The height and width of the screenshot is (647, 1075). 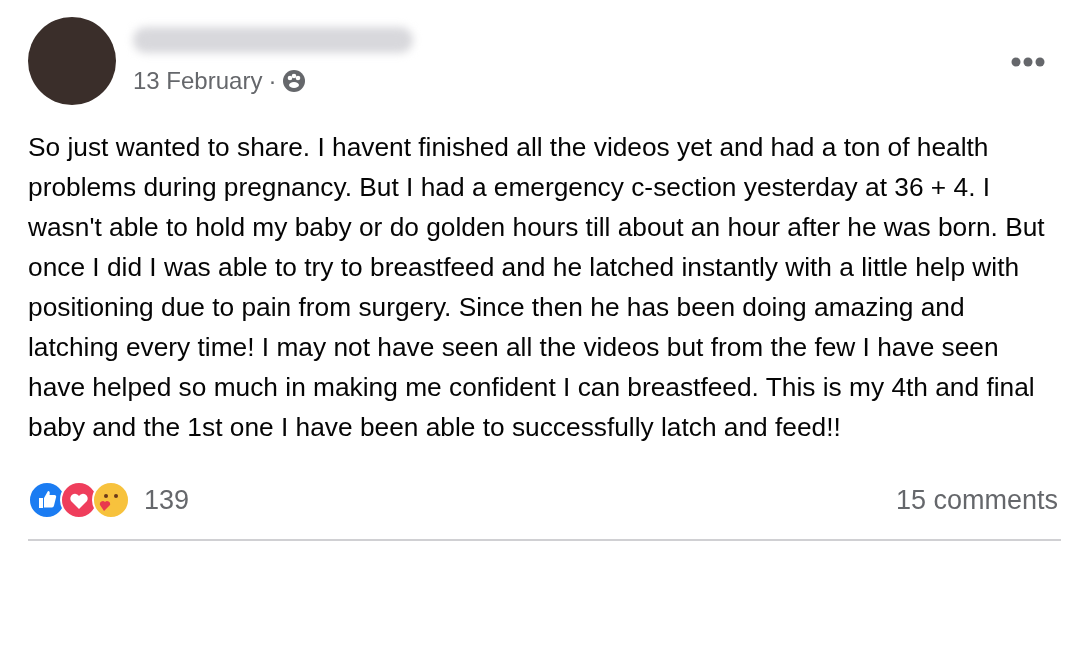 What do you see at coordinates (198, 81) in the screenshot?
I see `post-date: 13 February` at bounding box center [198, 81].